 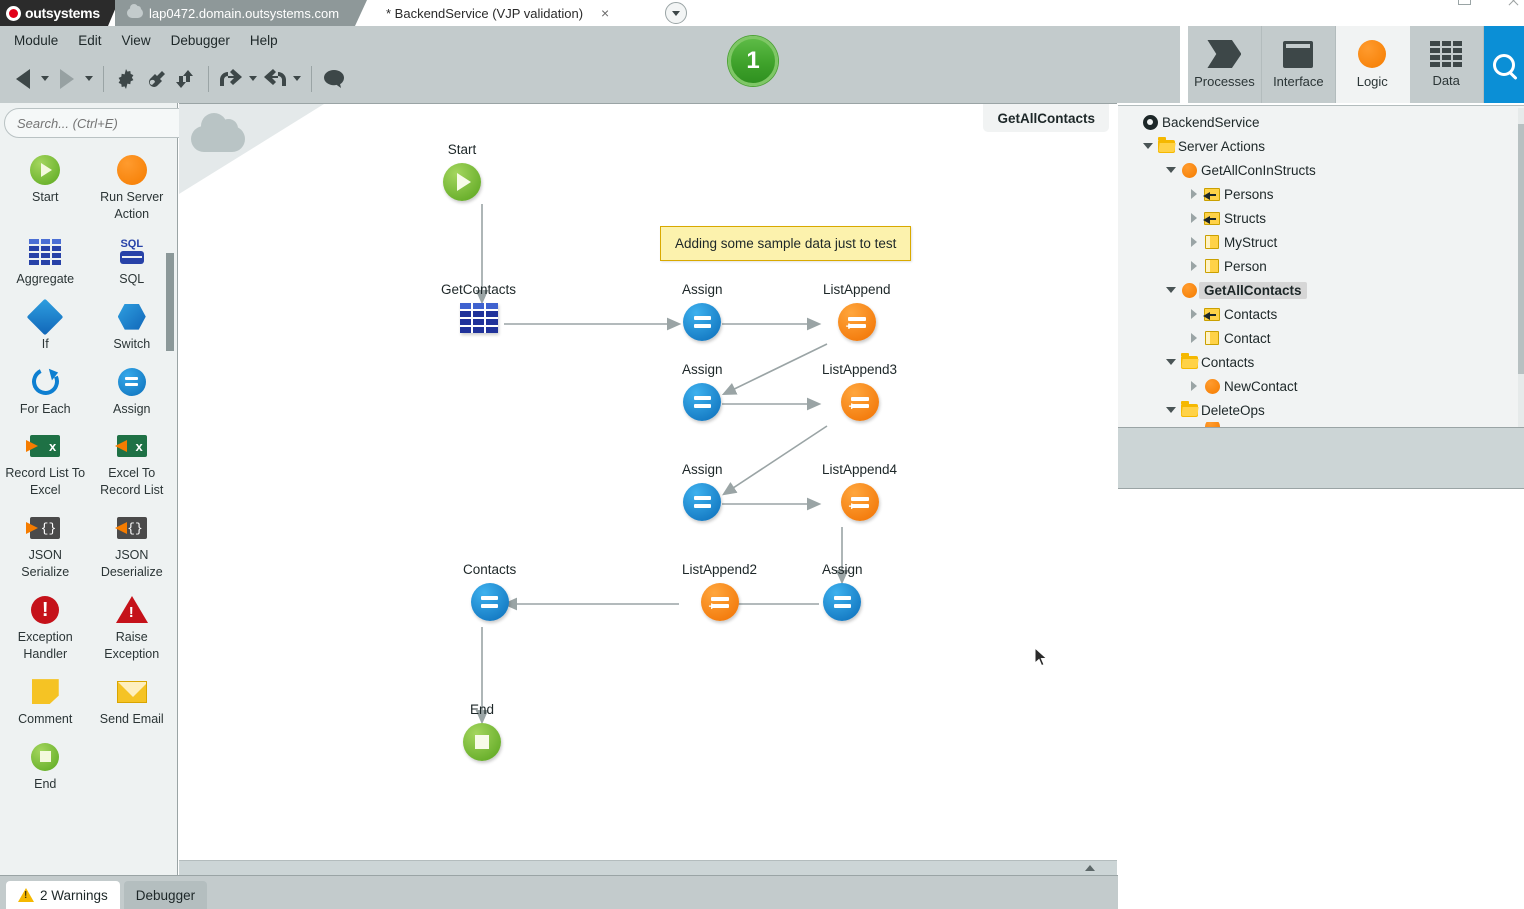 What do you see at coordinates (719, 591) in the screenshot?
I see `flow-node-listappend2: ListAppend2 +` at bounding box center [719, 591].